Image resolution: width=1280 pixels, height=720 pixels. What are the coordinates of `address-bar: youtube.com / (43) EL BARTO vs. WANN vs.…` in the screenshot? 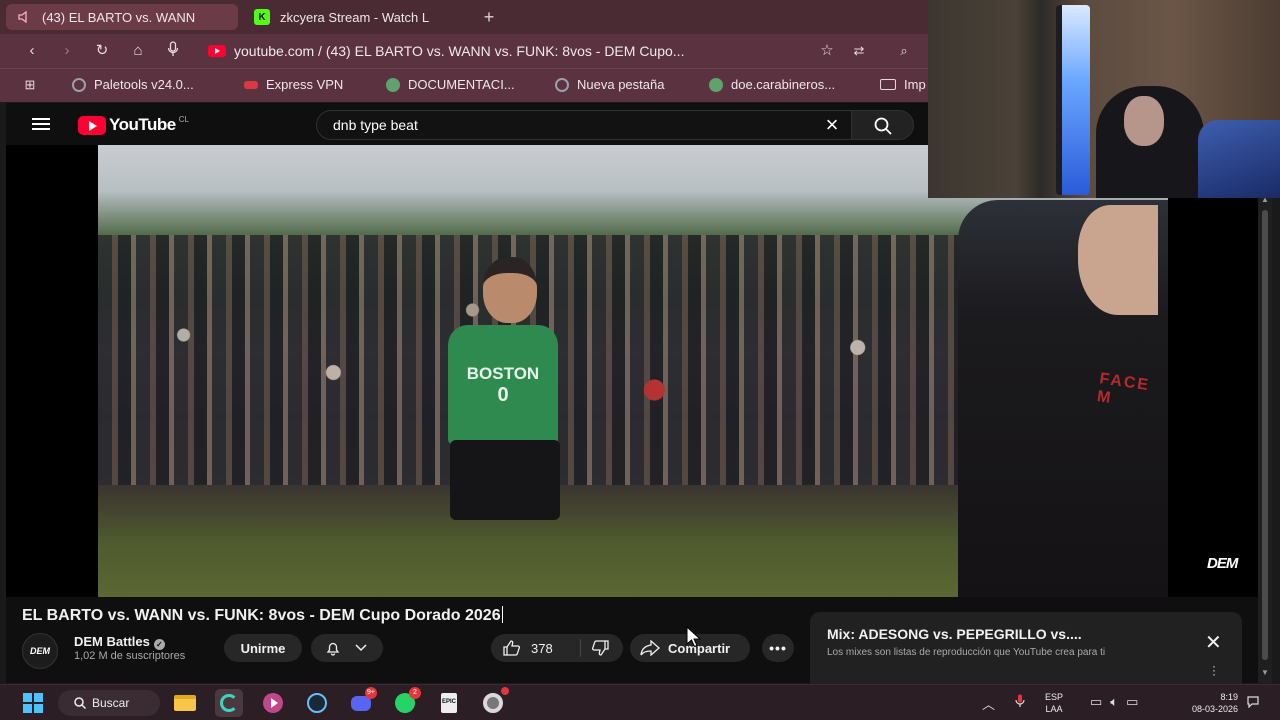 It's located at (546, 51).